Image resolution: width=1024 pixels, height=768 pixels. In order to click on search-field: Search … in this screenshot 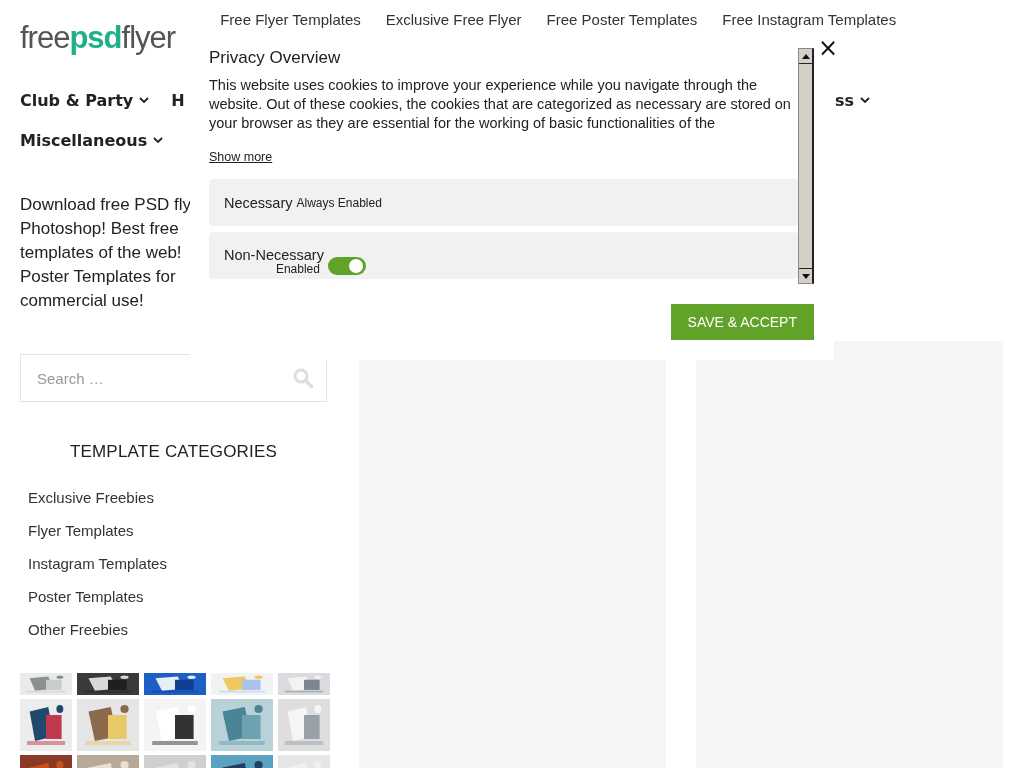, I will do `click(173, 378)`.